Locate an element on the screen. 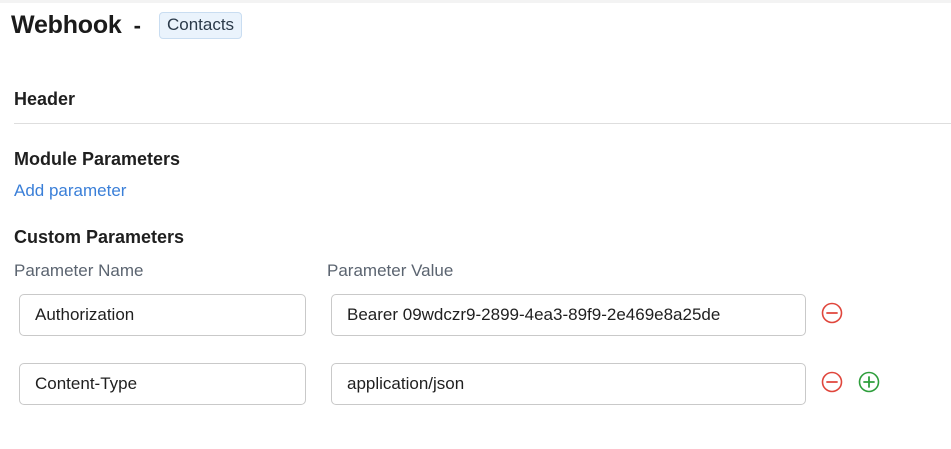 Image resolution: width=951 pixels, height=449 pixels. title-row: Webhook - Contacts is located at coordinates (127, 25).